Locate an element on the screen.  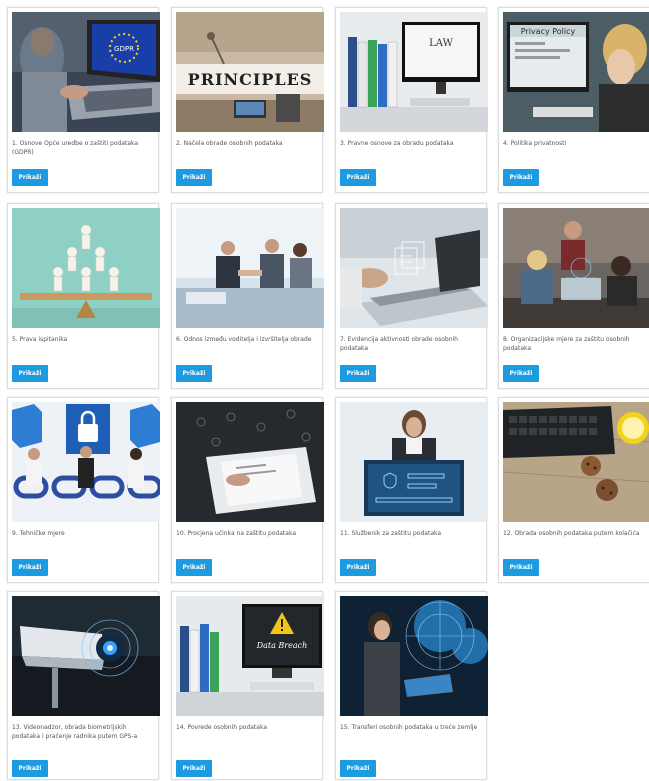
card-image-impact-assessment is located at coordinates (250, 462).